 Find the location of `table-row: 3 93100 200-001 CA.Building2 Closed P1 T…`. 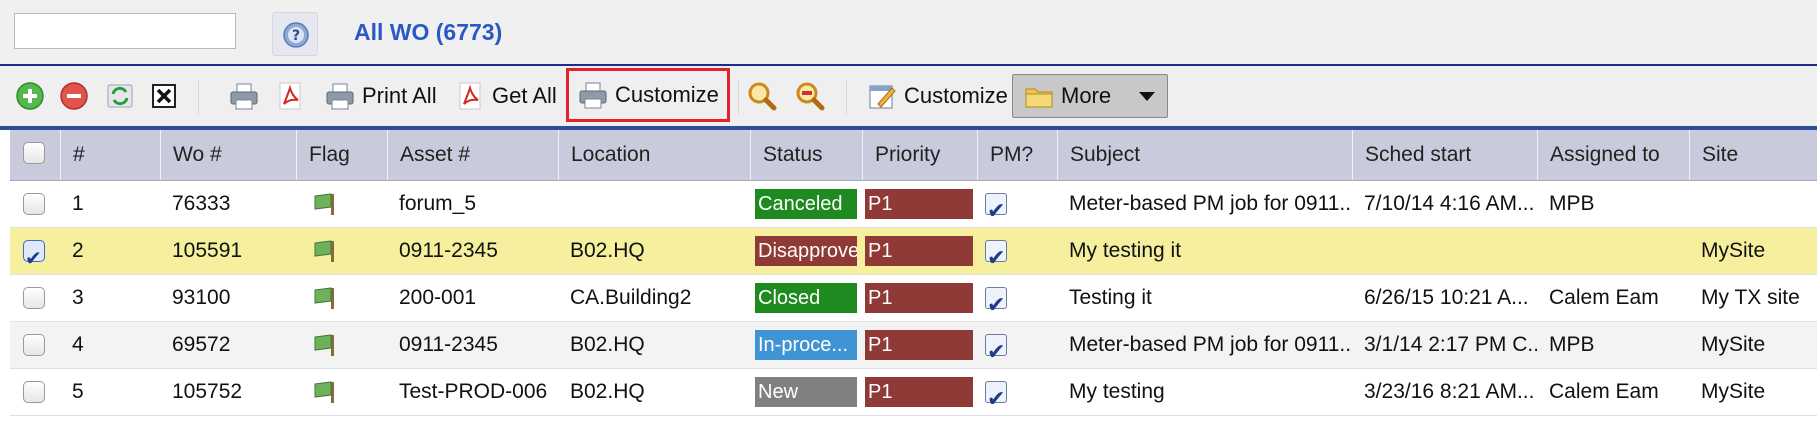

table-row: 3 93100 200-001 CA.Building2 Closed P1 T… is located at coordinates (913, 298).